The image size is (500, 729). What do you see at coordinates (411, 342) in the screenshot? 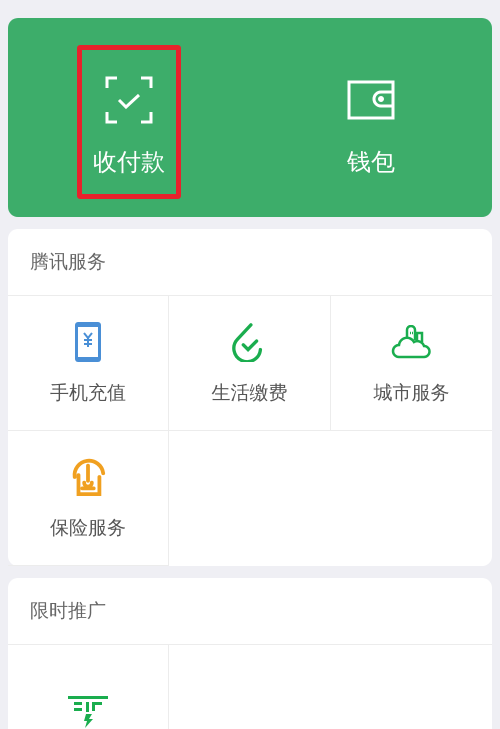
I see `cloud-building-icon` at bounding box center [411, 342].